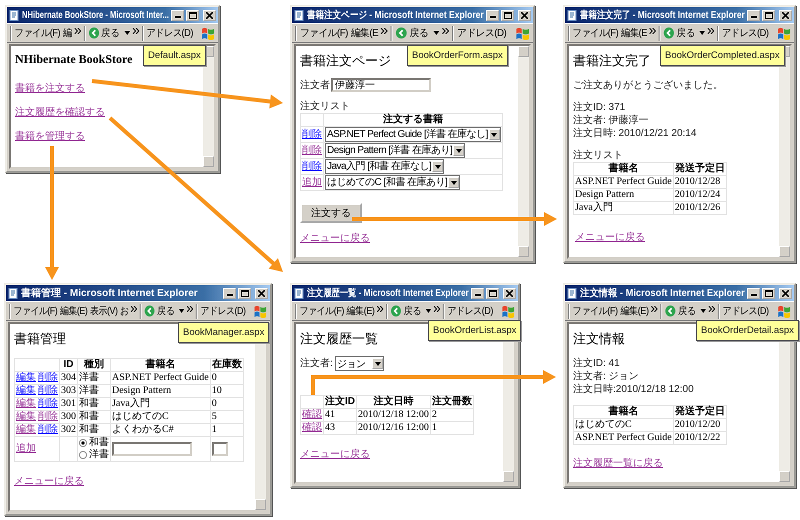 Image resolution: width=800 pixels, height=520 pixels. I want to click on add-link: 追加, so click(26, 448).